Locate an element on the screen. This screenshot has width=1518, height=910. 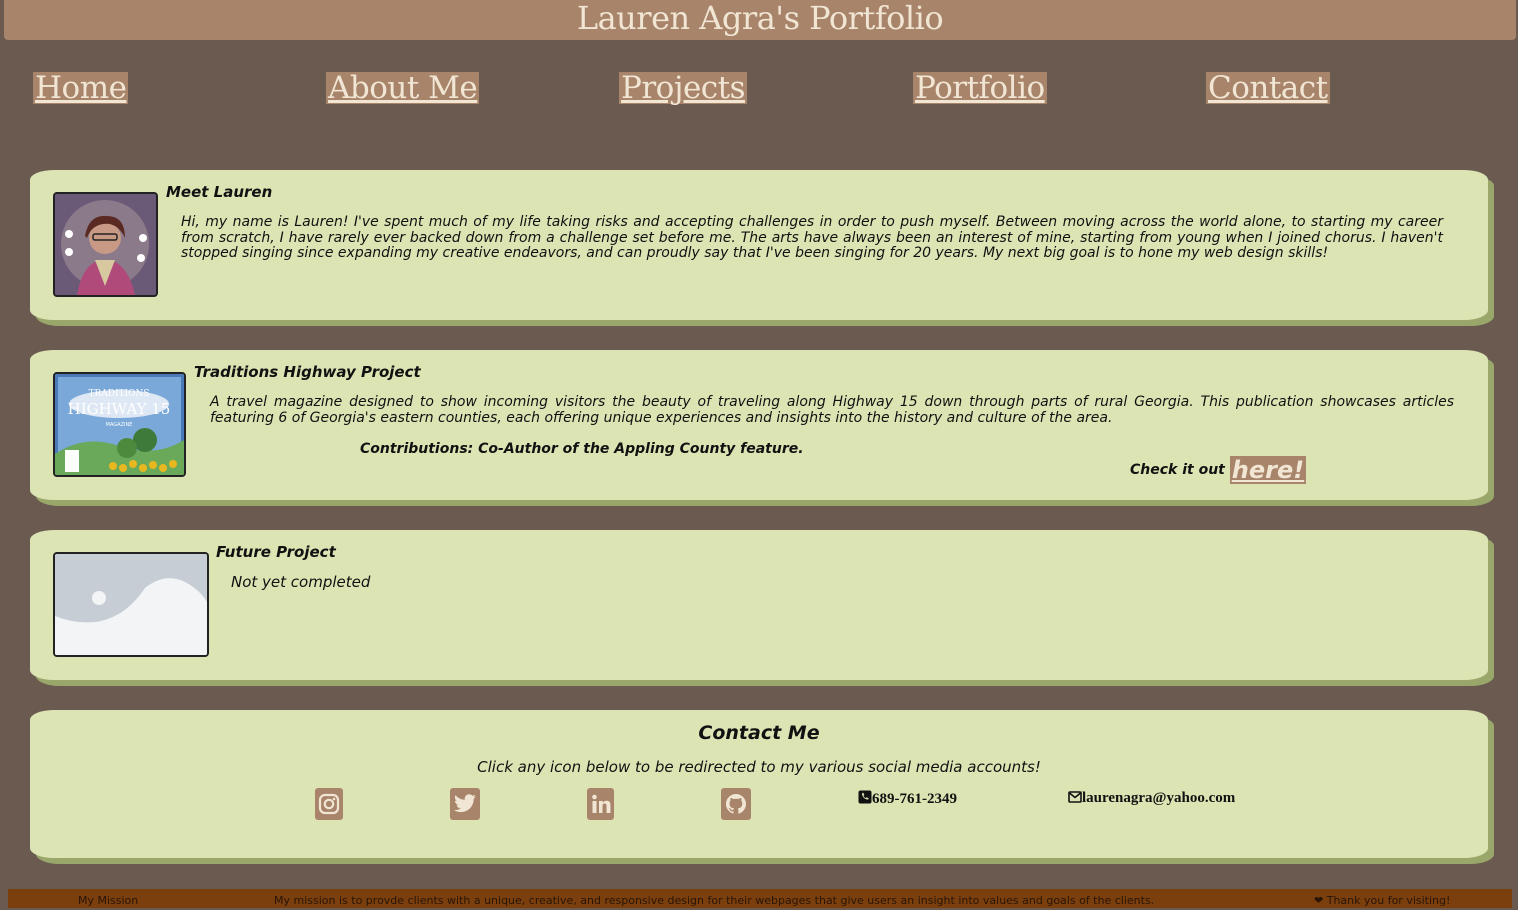
project-link: here! is located at coordinates (1268, 470).